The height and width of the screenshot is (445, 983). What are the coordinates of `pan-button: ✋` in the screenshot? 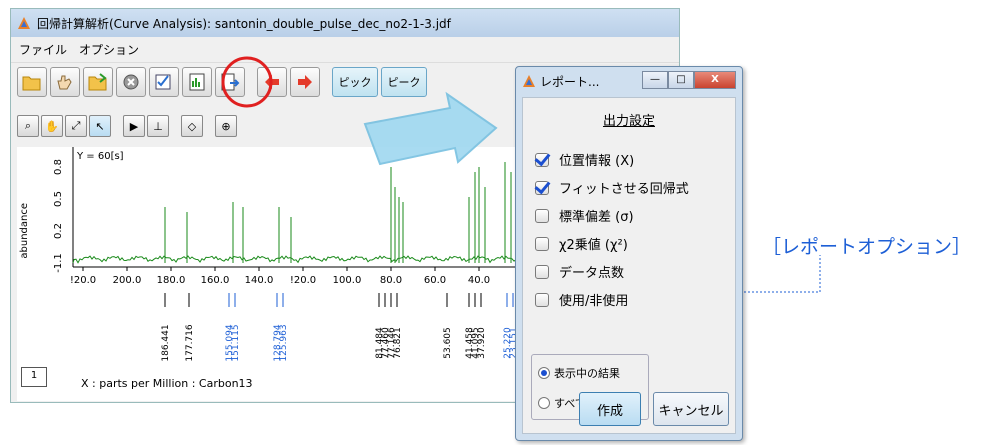 It's located at (52, 126).